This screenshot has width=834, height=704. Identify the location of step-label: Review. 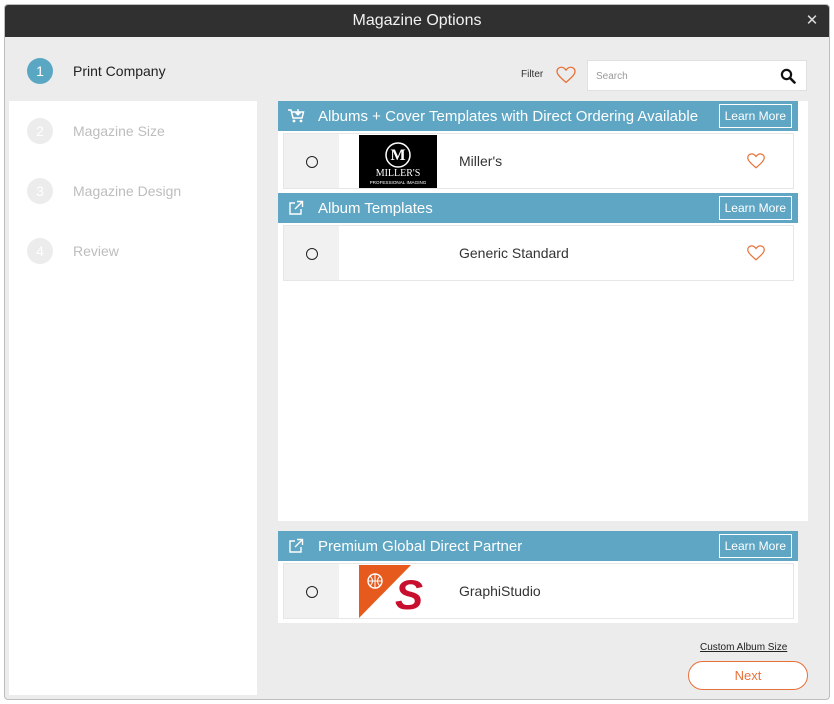
(96, 251).